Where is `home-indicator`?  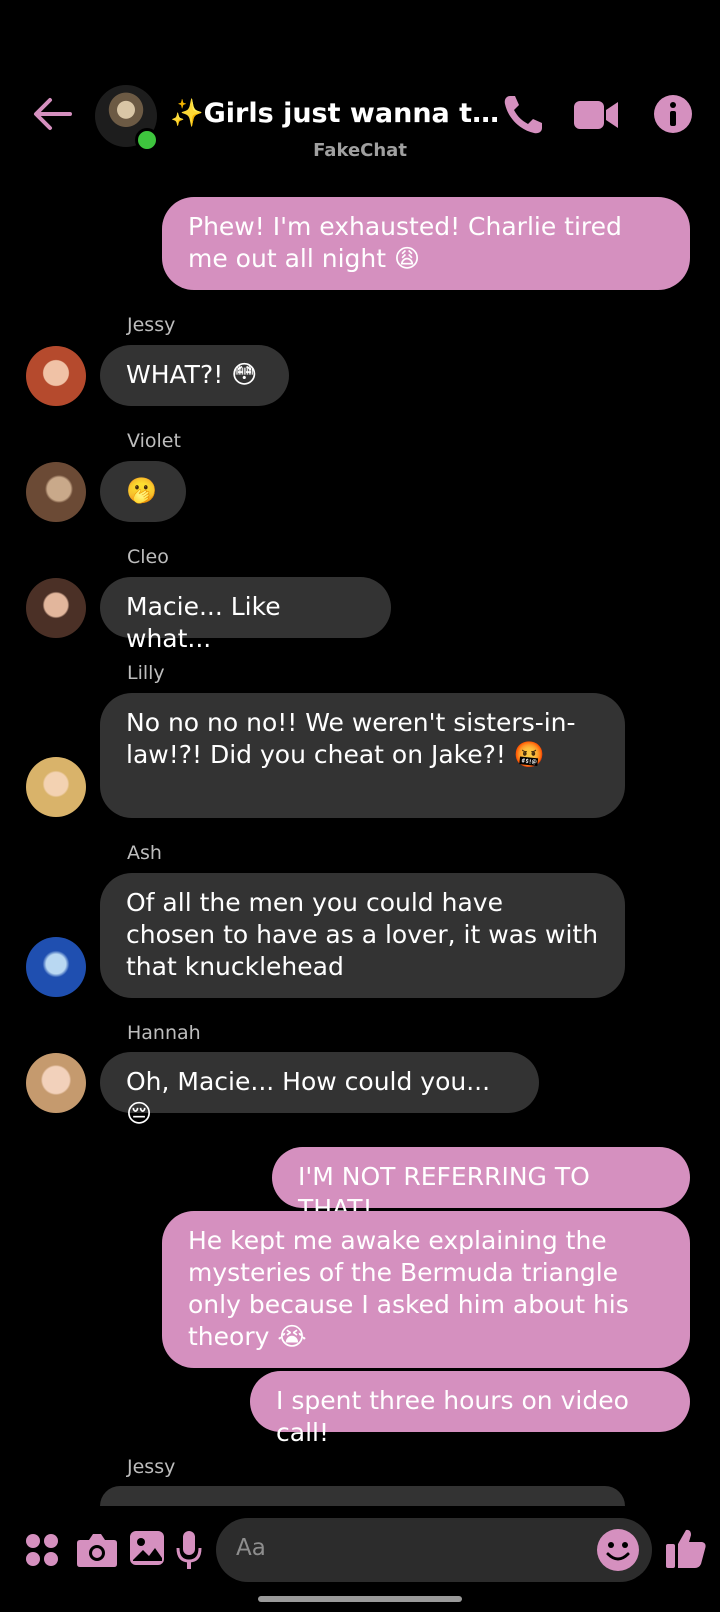 home-indicator is located at coordinates (360, 1599).